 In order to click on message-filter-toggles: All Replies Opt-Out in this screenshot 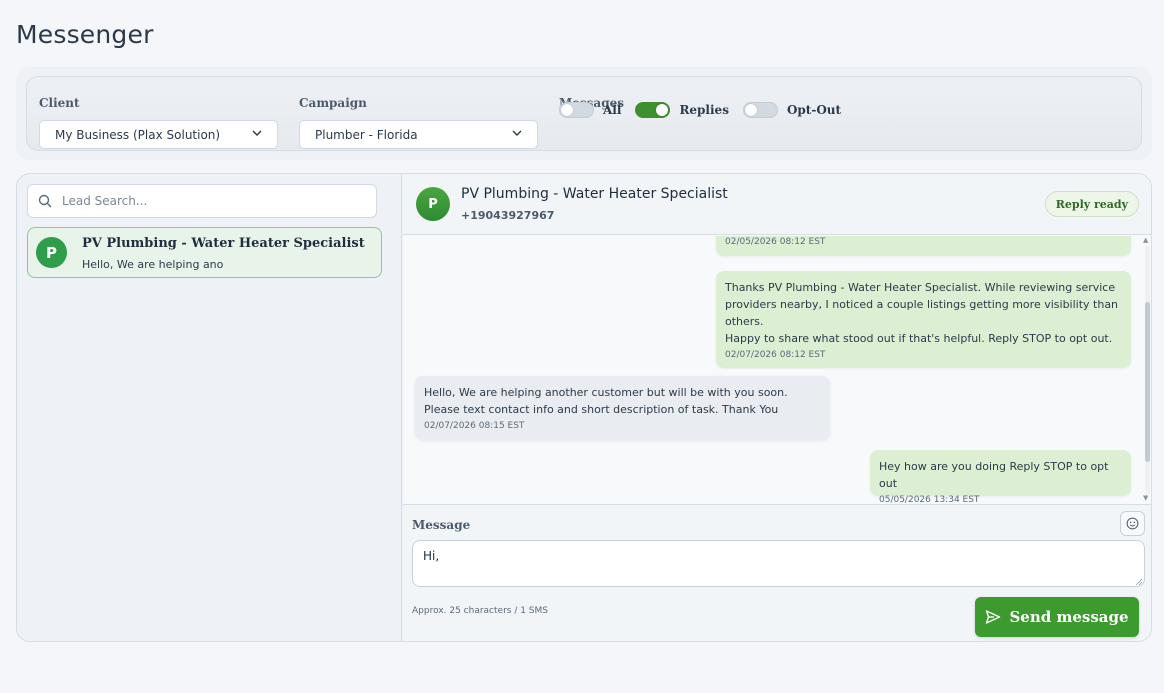, I will do `click(707, 110)`.